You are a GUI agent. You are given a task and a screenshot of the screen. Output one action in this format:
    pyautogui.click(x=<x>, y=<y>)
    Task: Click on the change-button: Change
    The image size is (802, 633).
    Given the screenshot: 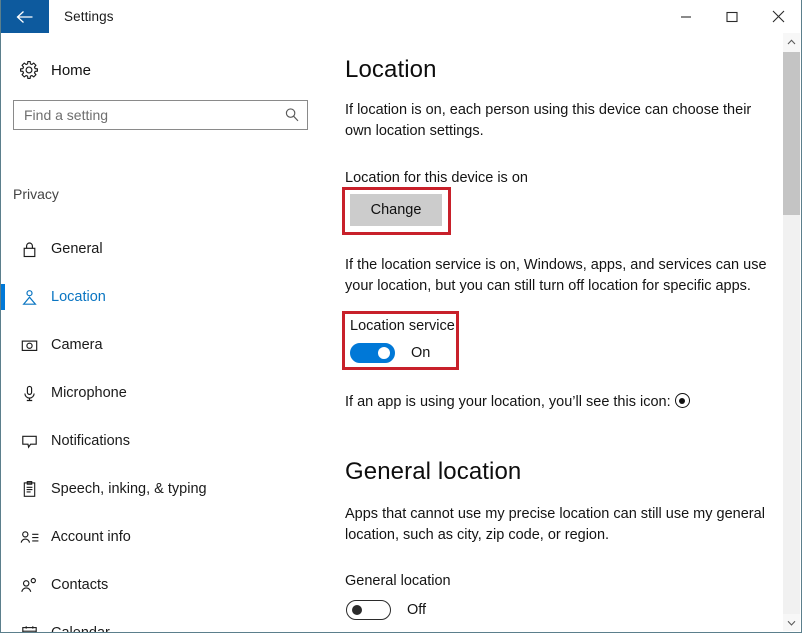 What is the action you would take?
    pyautogui.click(x=396, y=210)
    